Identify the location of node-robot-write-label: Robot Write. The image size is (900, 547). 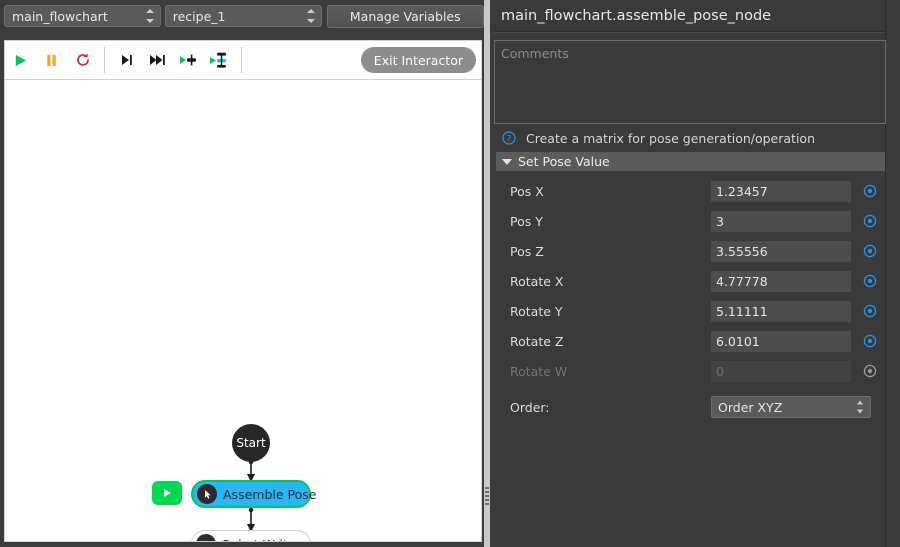
(259, 539).